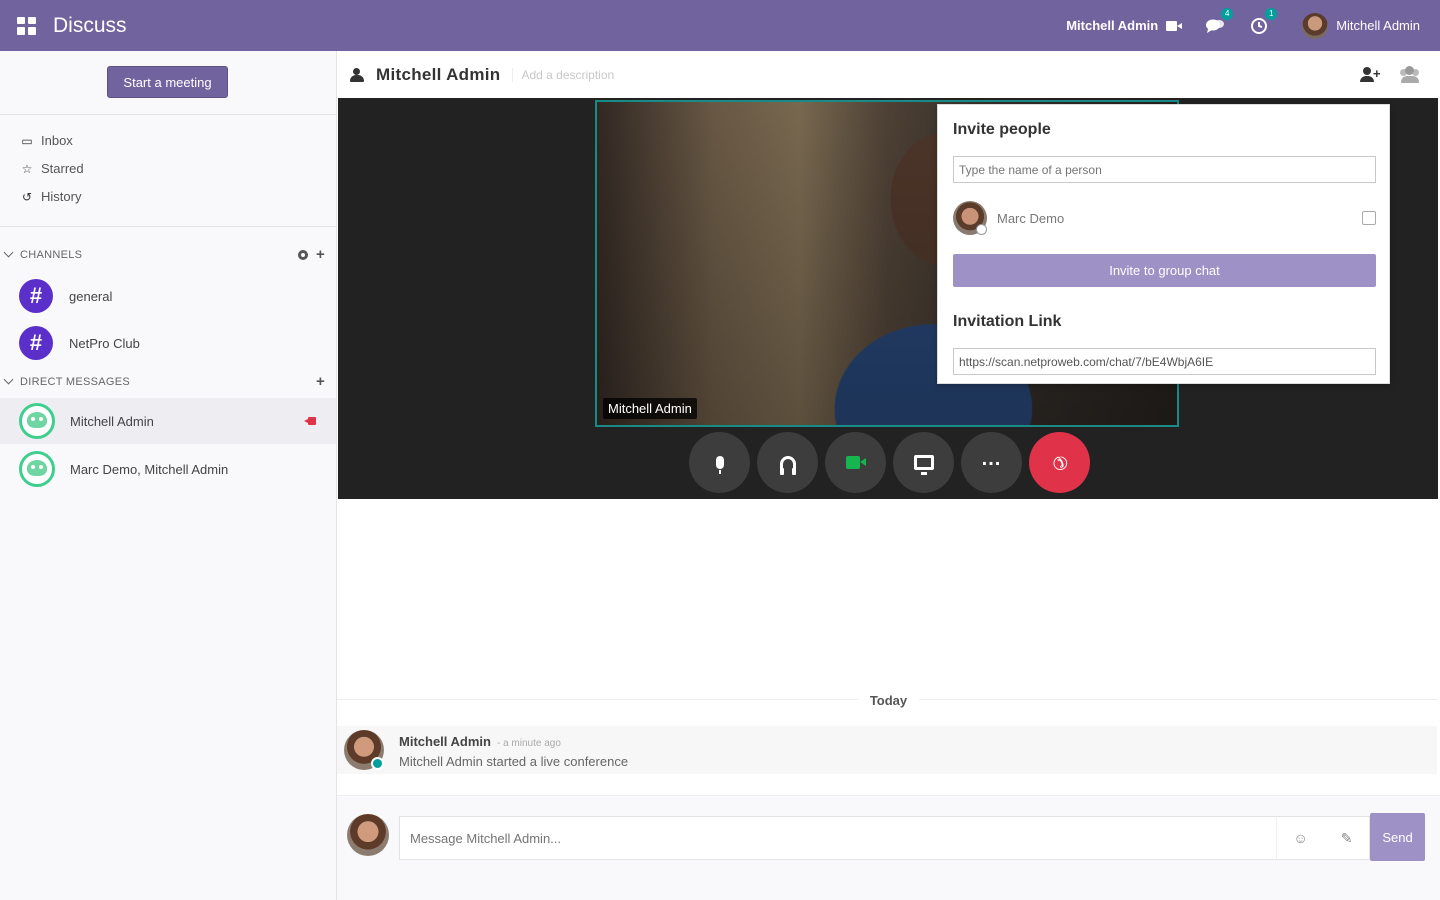  Describe the element at coordinates (1164, 169) in the screenshot. I see `invite-search-input` at that location.